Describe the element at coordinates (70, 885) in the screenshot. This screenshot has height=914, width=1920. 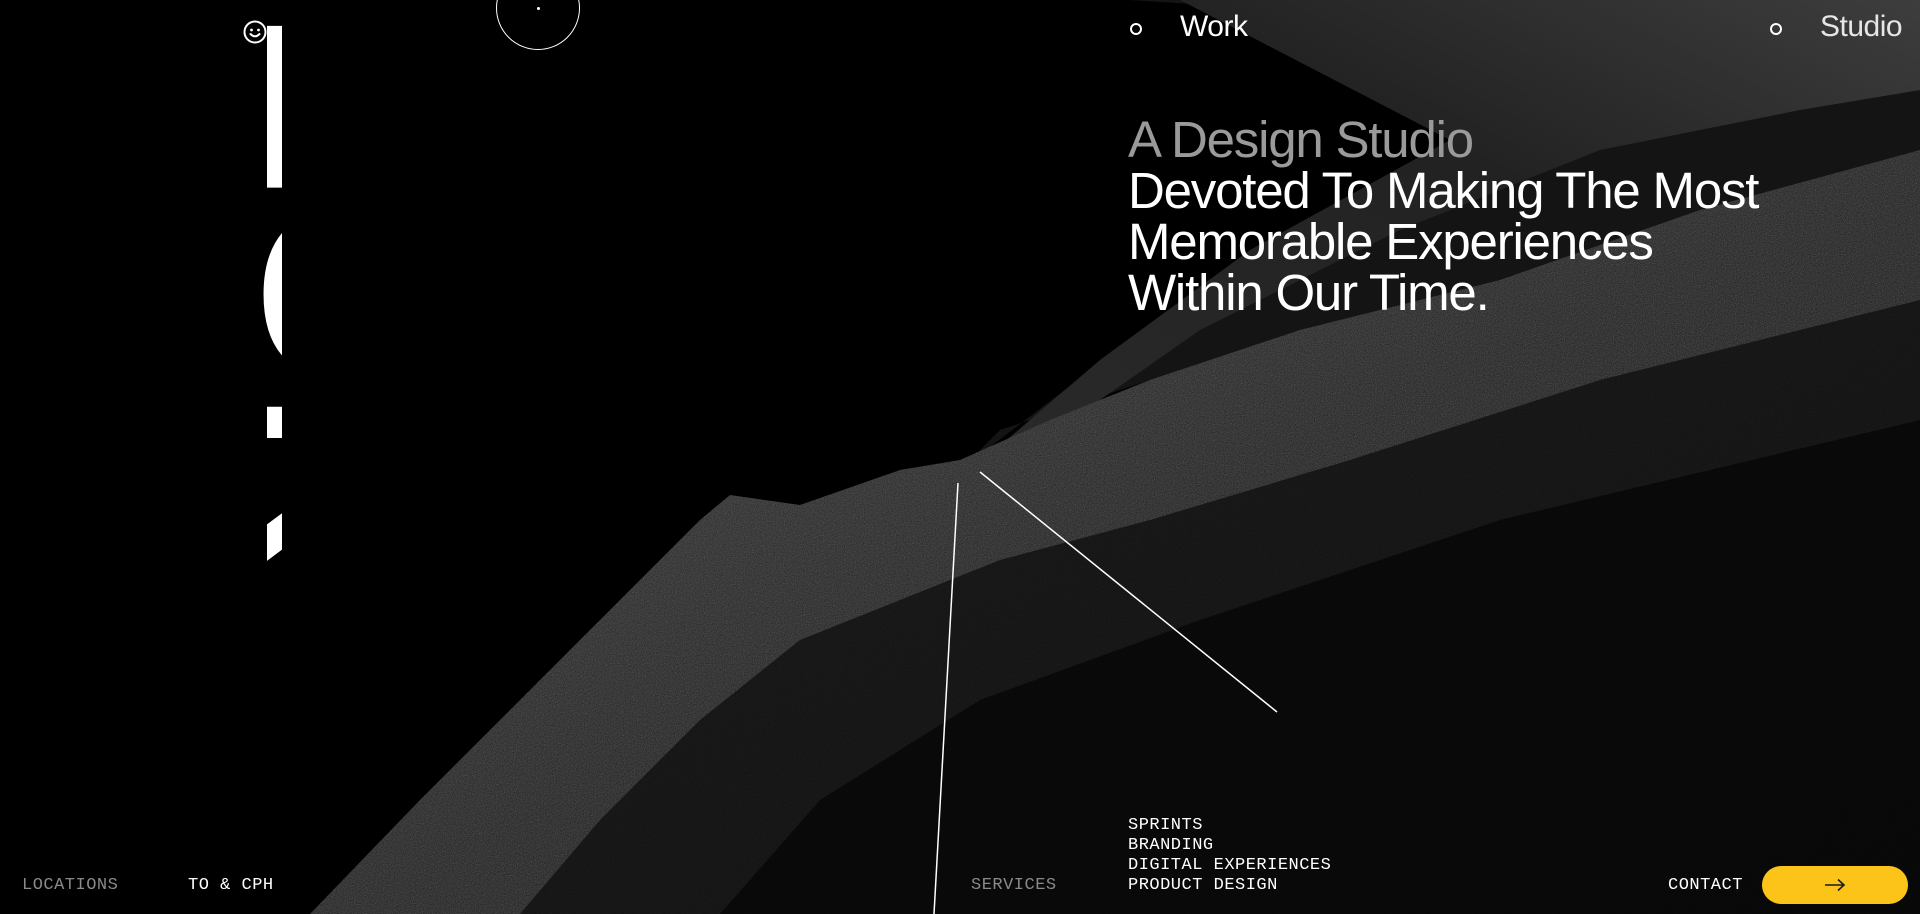
I see `locations-label: LOCATIONS` at that location.